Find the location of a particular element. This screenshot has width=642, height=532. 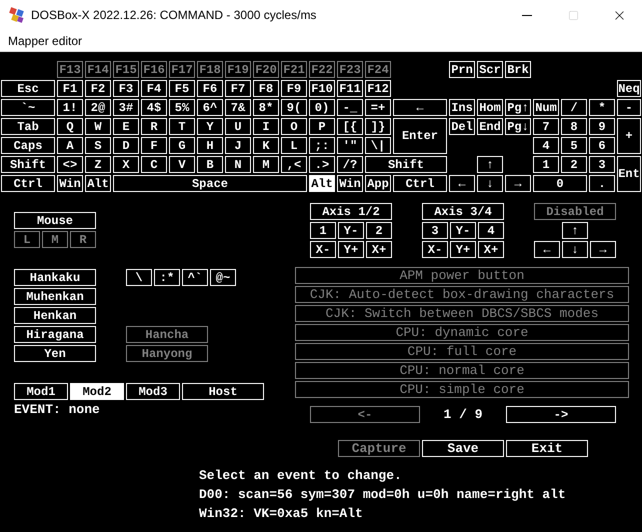

key: Hiragana is located at coordinates (55, 334).